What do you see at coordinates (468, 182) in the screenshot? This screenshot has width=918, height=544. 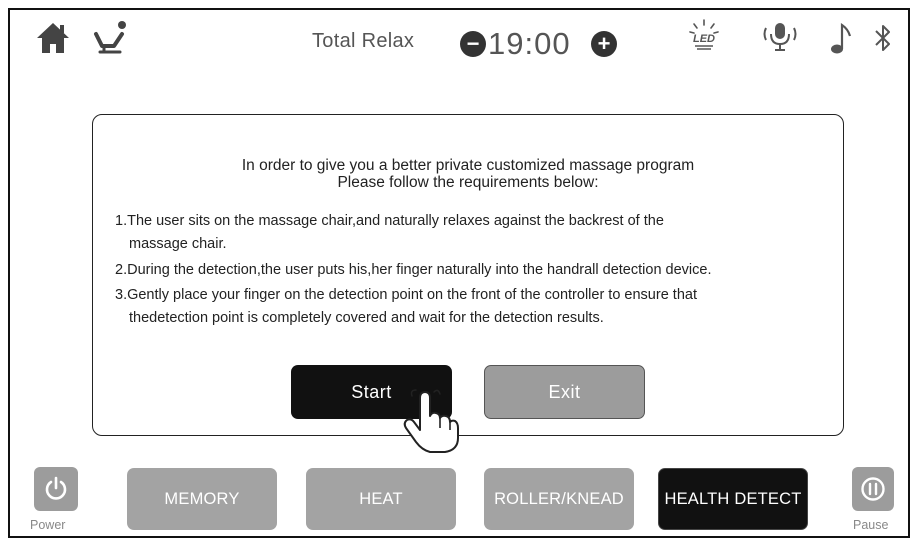 I see `dialog-subtitle: Please follow the requirements below:` at bounding box center [468, 182].